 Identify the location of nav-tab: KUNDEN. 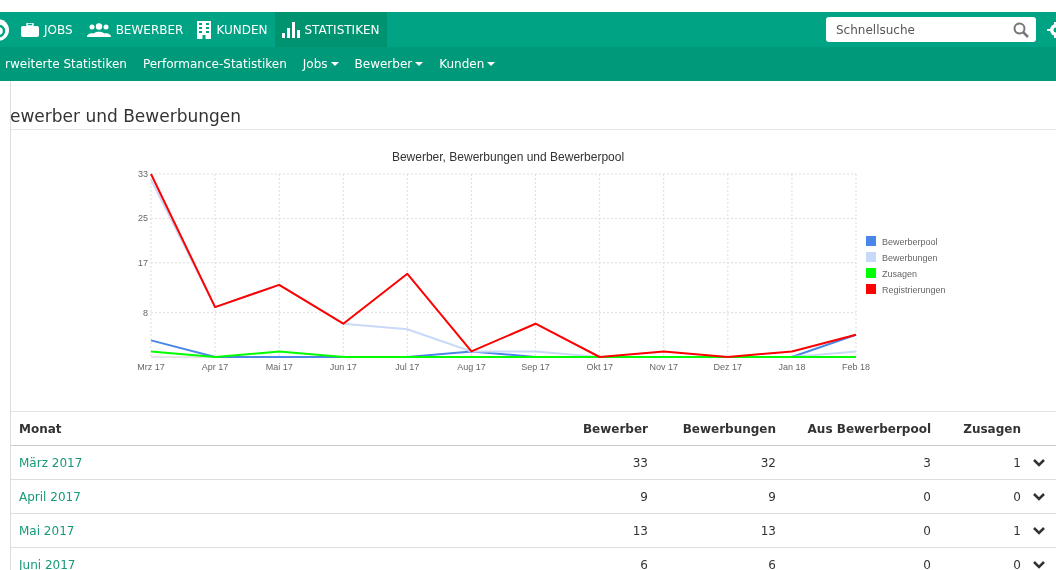
(232, 29).